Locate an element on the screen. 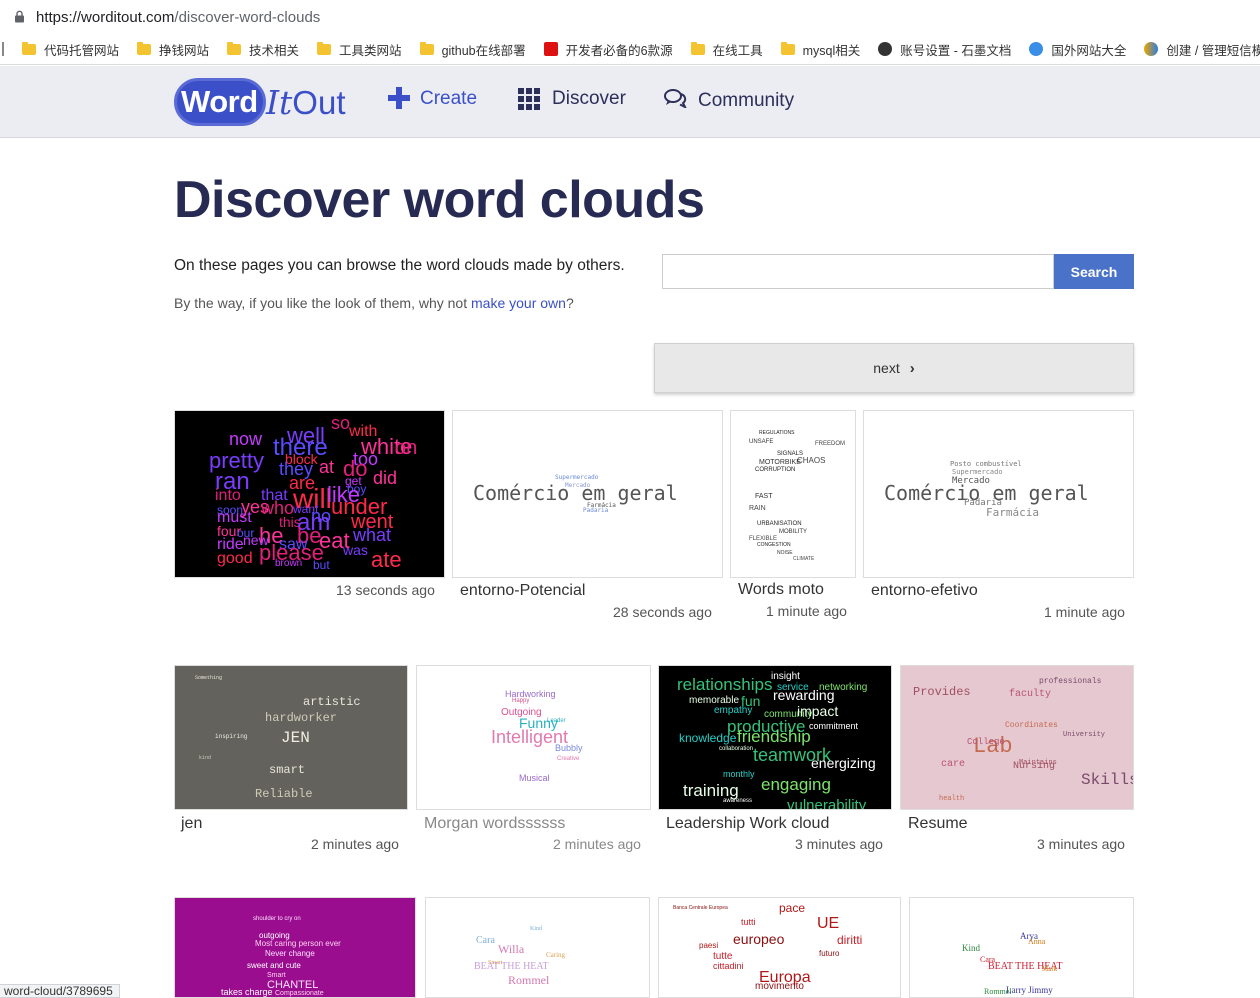  cloud-name: Morgan wordssssss is located at coordinates (494, 824).